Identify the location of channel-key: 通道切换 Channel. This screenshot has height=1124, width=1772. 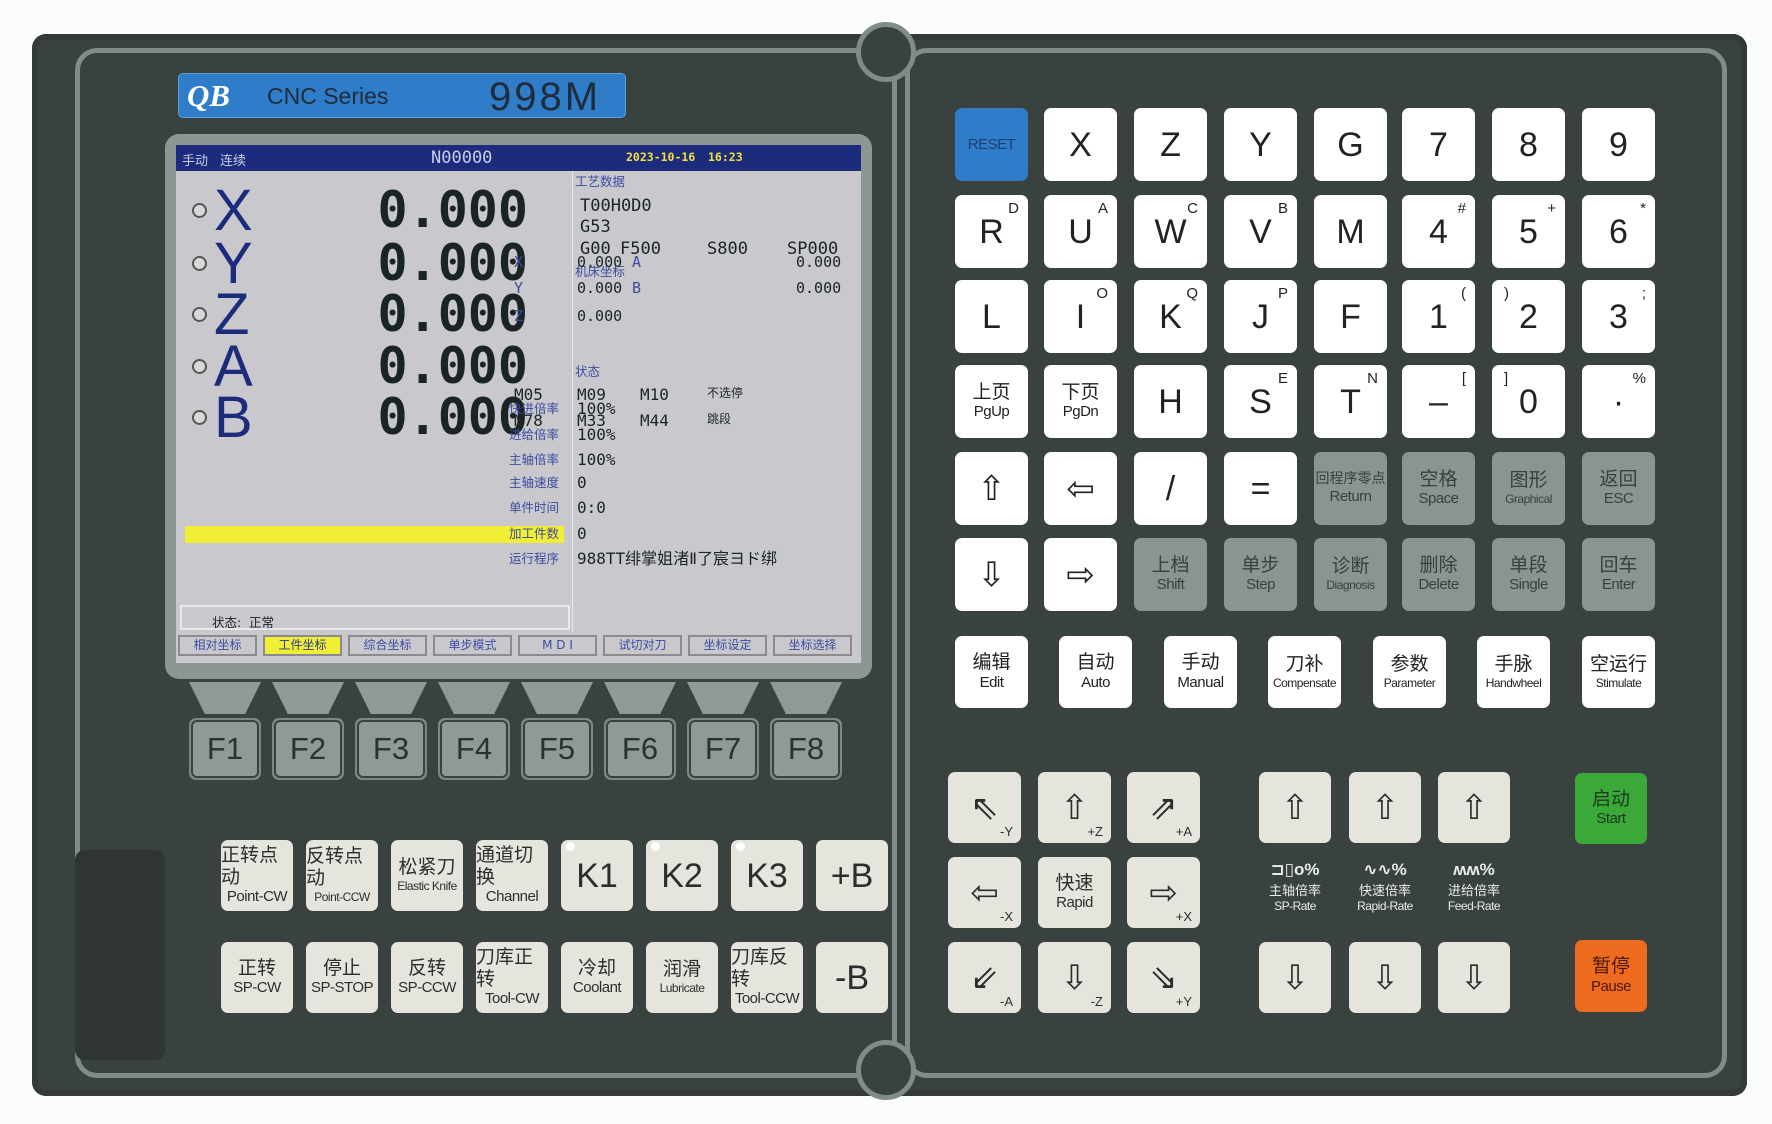
(512, 875).